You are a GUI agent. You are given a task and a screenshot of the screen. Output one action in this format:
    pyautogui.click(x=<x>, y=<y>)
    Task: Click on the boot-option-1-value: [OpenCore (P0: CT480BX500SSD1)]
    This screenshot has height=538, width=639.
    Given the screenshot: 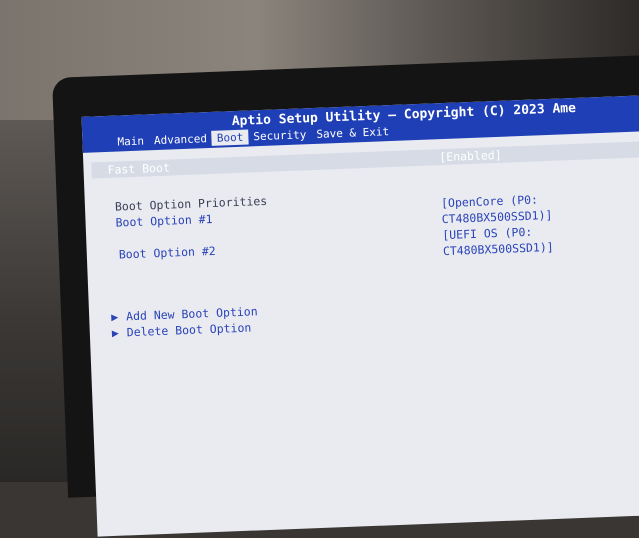 What is the action you would take?
    pyautogui.click(x=497, y=209)
    